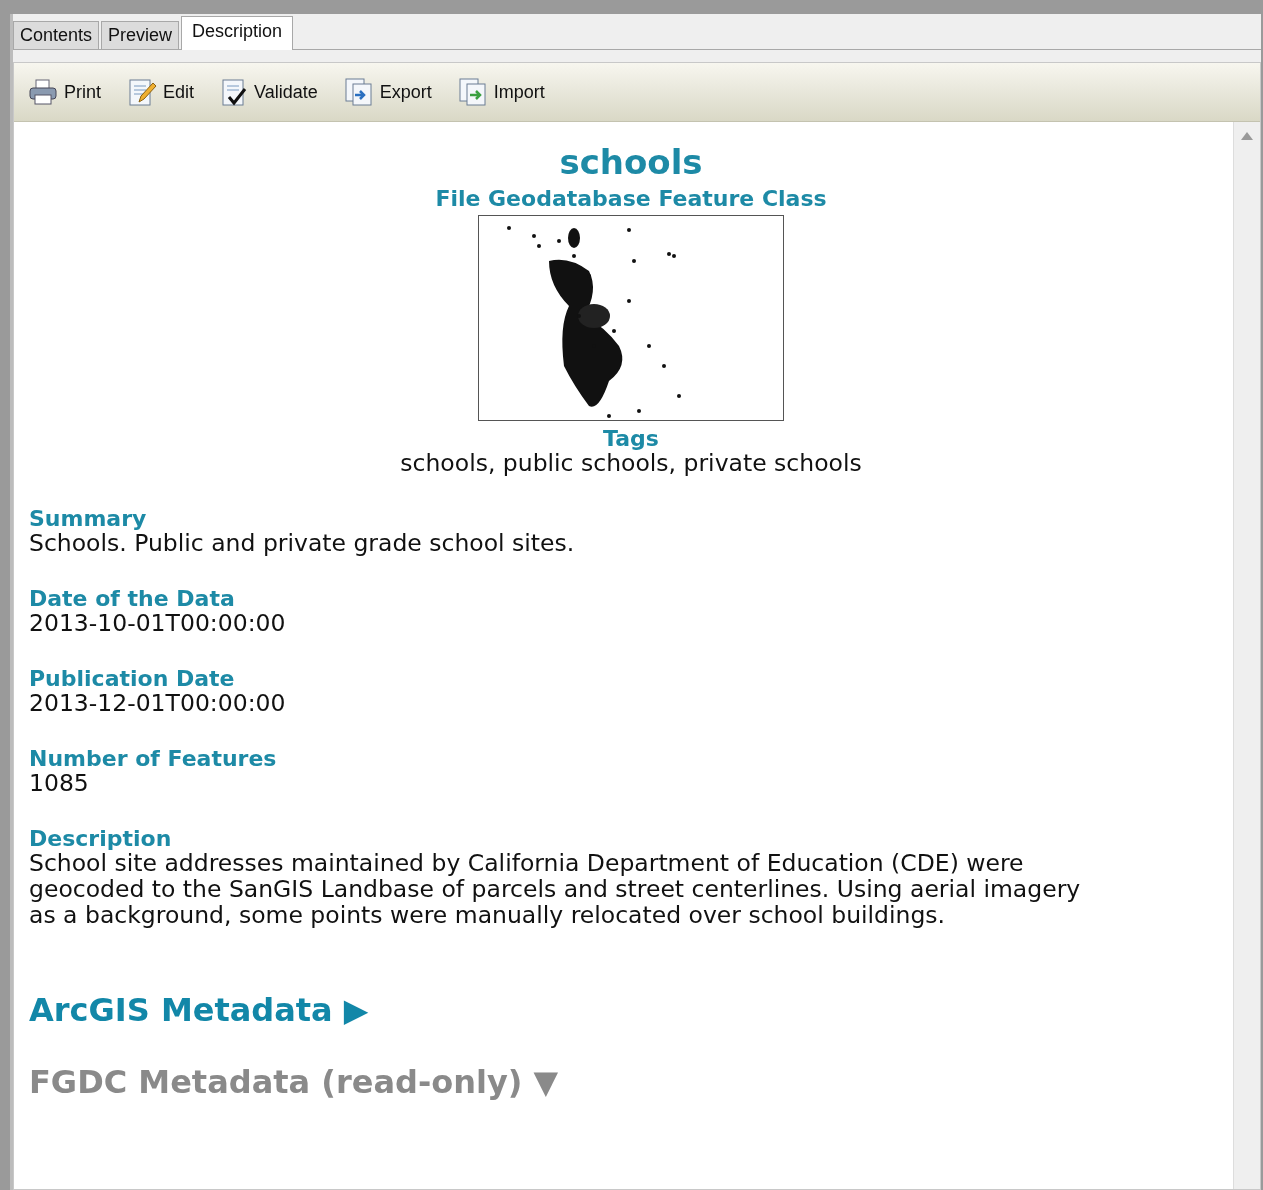 The width and height of the screenshot is (1263, 1190). What do you see at coordinates (56, 35) in the screenshot?
I see `tab: Contents` at bounding box center [56, 35].